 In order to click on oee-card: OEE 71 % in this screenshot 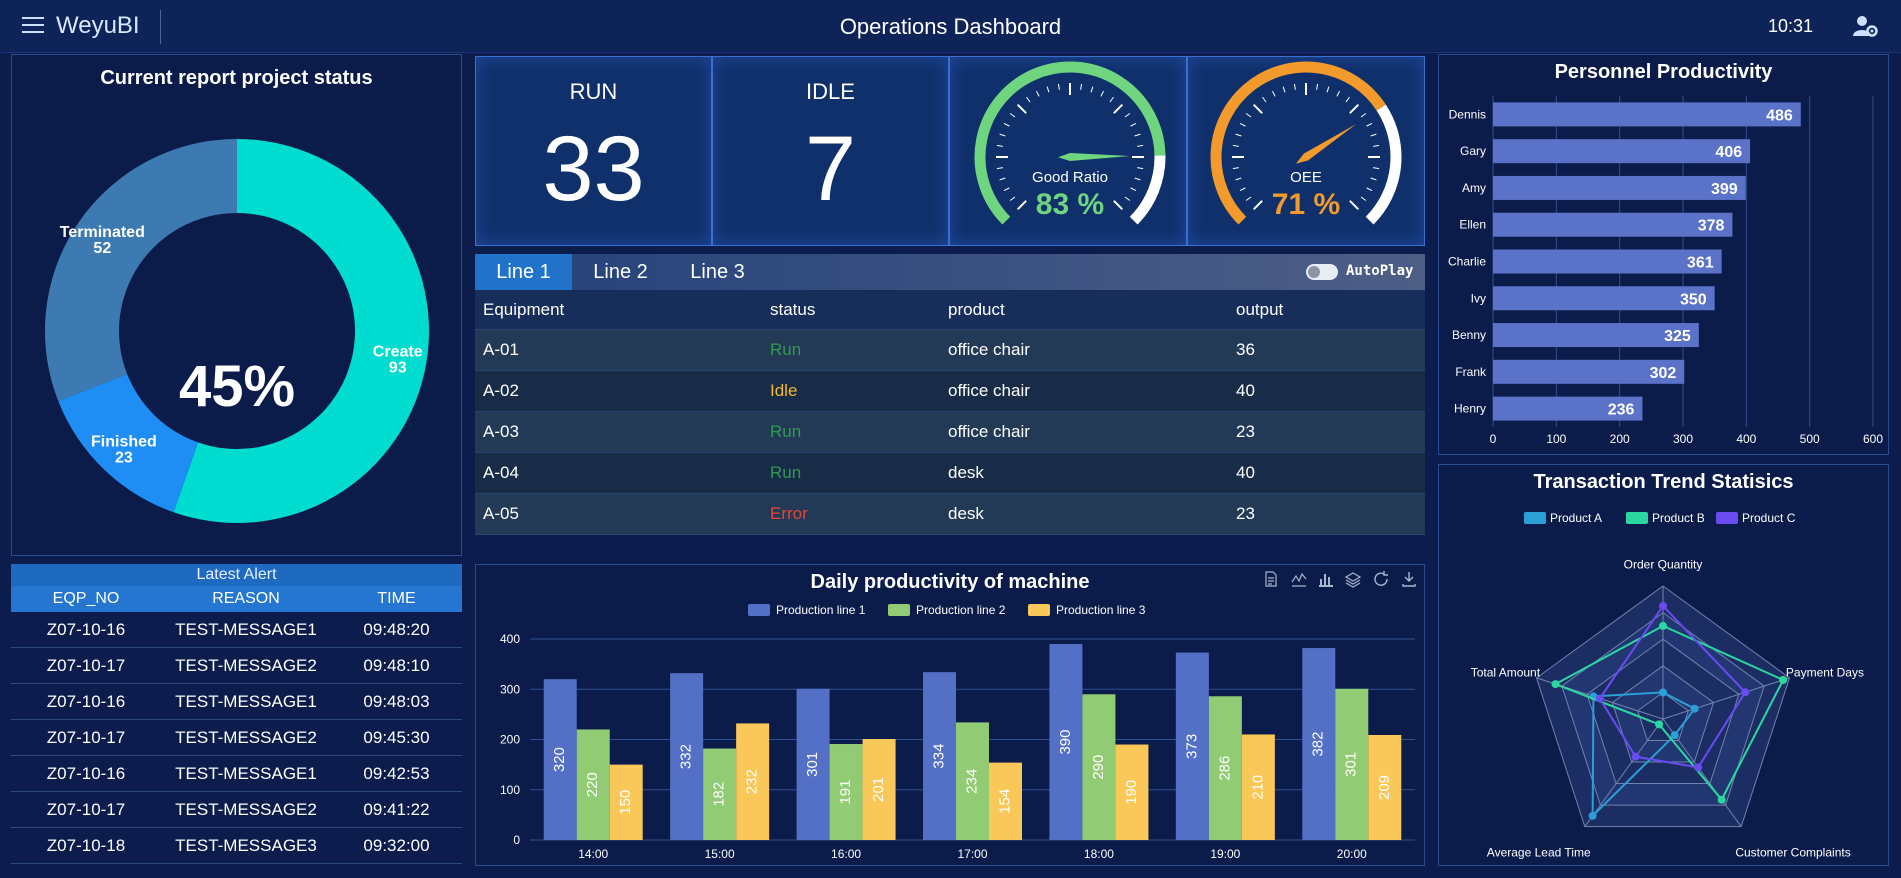, I will do `click(1306, 151)`.